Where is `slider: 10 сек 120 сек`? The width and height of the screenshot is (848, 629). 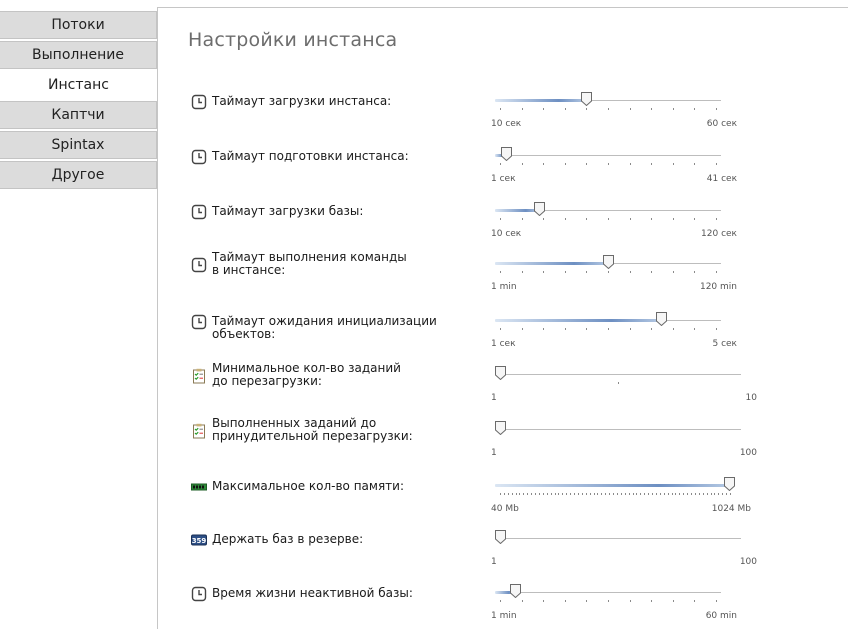
slider: 10 сек 120 сек is located at coordinates (614, 220).